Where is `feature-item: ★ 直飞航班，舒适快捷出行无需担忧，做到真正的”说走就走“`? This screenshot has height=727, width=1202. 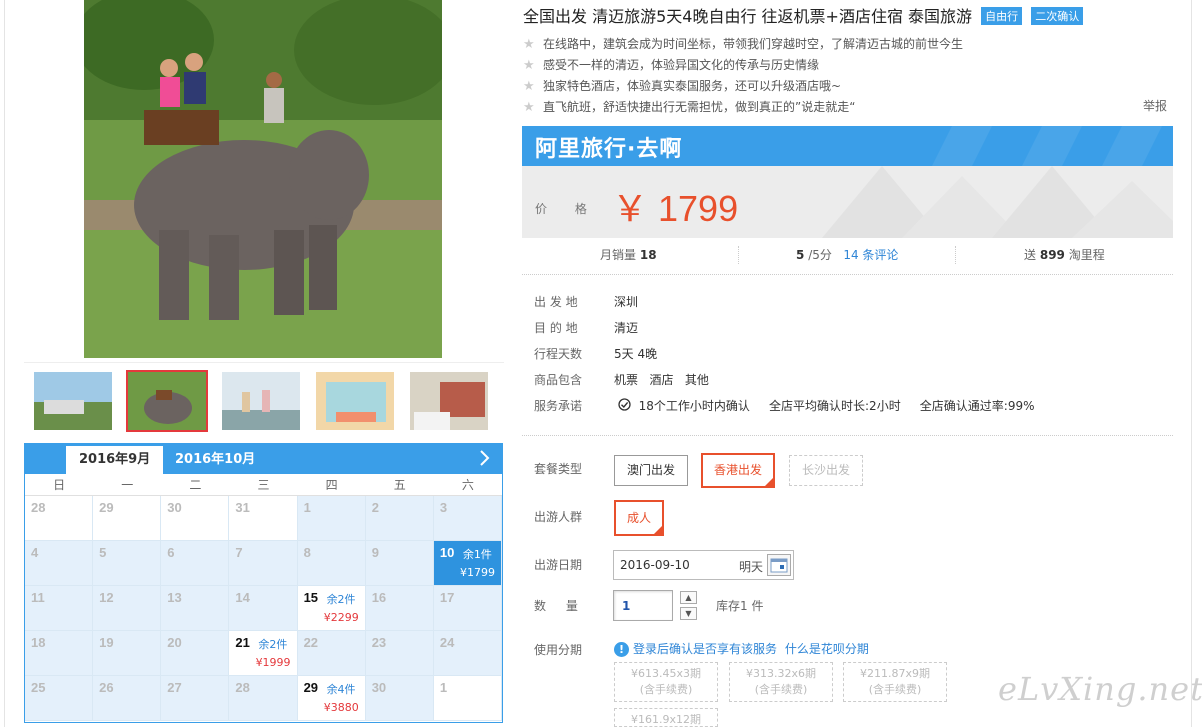
feature-item: ★ 直飞航班，舒适快捷出行无需担忧，做到真正的”说走就走“ is located at coordinates (848, 107).